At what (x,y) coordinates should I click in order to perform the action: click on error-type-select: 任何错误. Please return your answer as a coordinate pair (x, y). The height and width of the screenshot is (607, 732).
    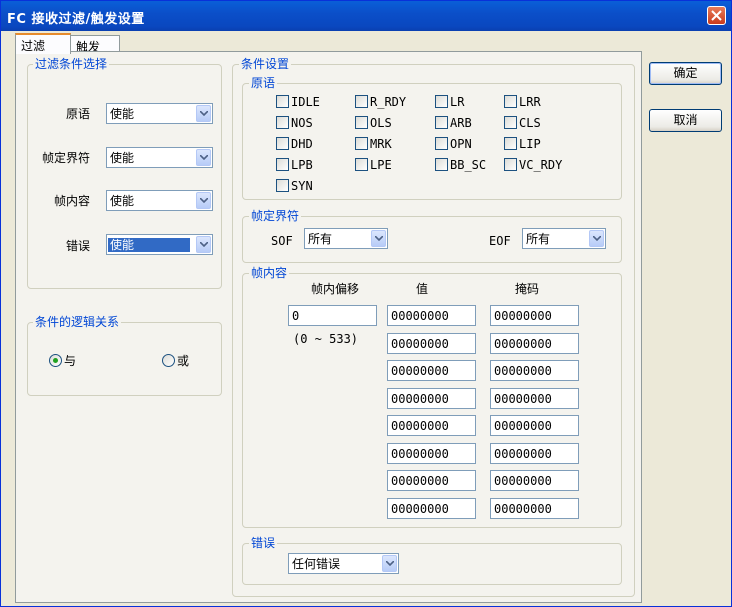
    Looking at the image, I should click on (343, 563).